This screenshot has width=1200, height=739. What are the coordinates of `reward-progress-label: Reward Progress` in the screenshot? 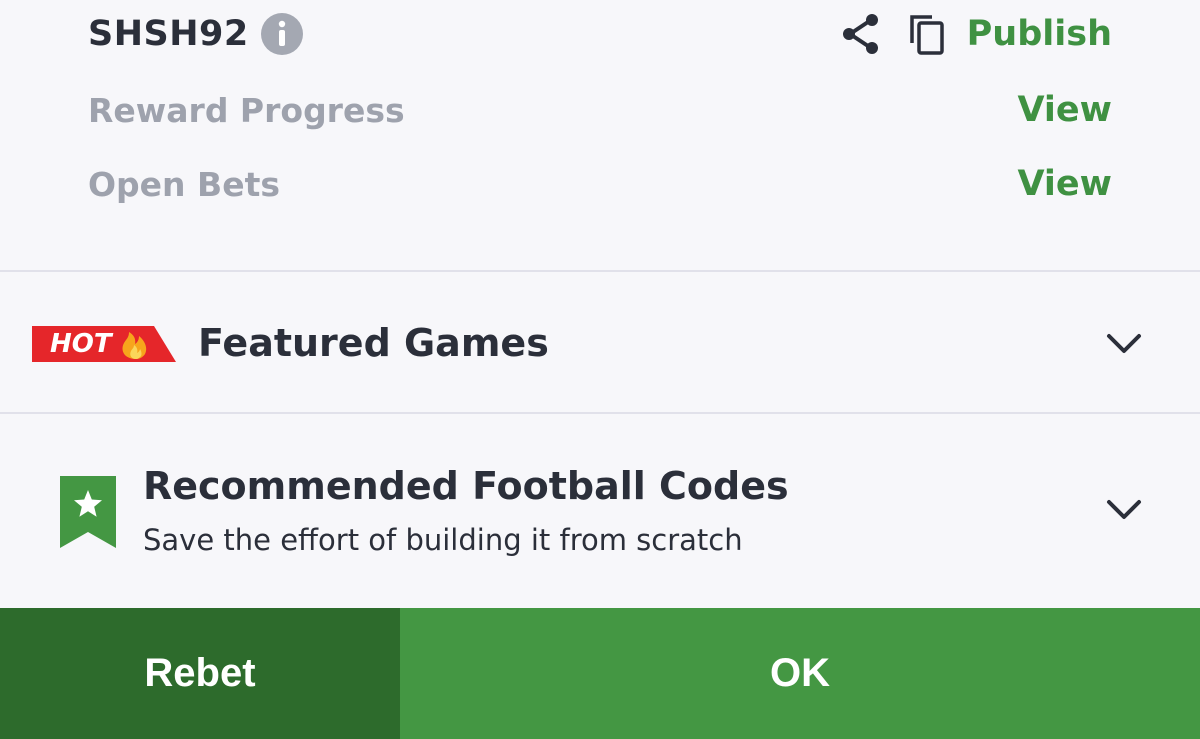 It's located at (246, 110).